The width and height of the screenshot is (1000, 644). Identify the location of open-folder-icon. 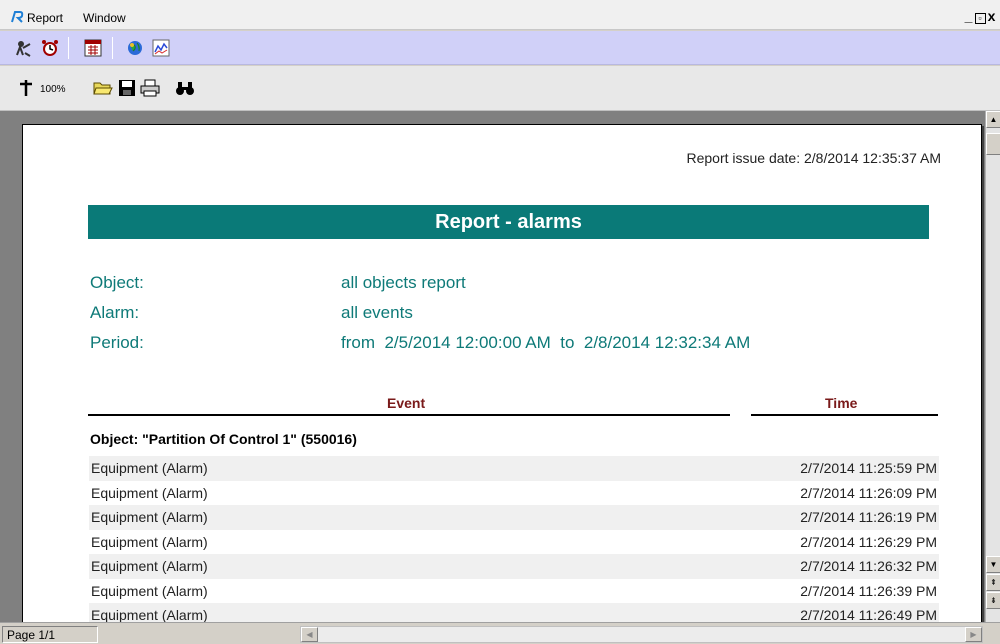
(103, 88).